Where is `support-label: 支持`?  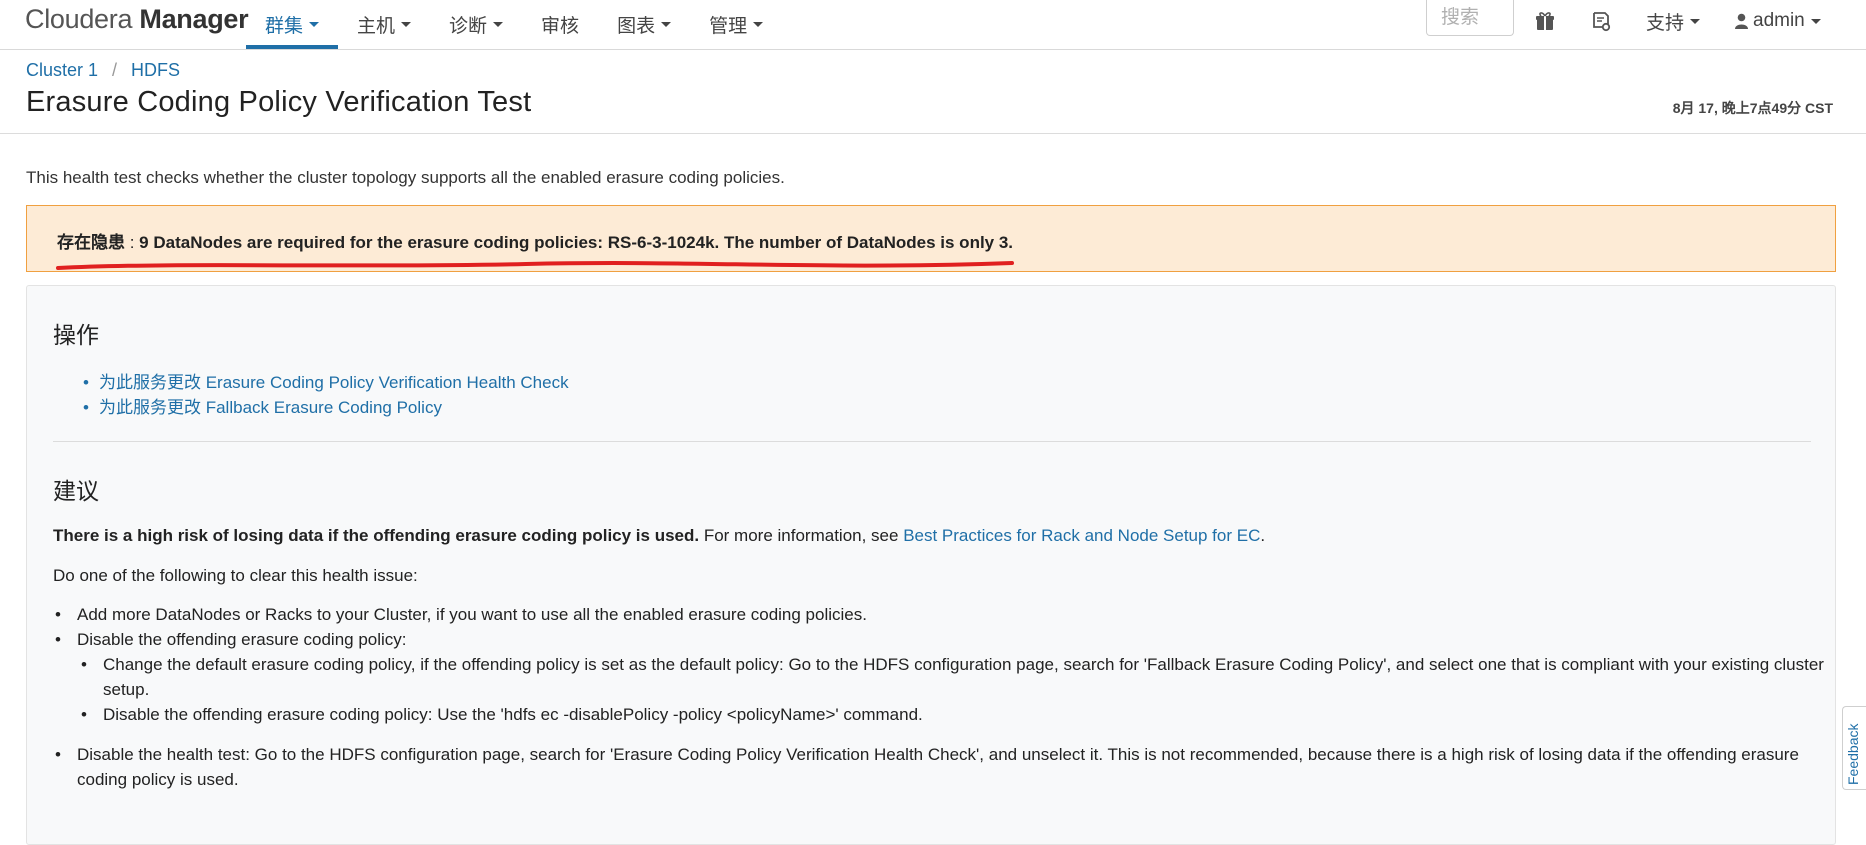 support-label: 支持 is located at coordinates (1665, 23).